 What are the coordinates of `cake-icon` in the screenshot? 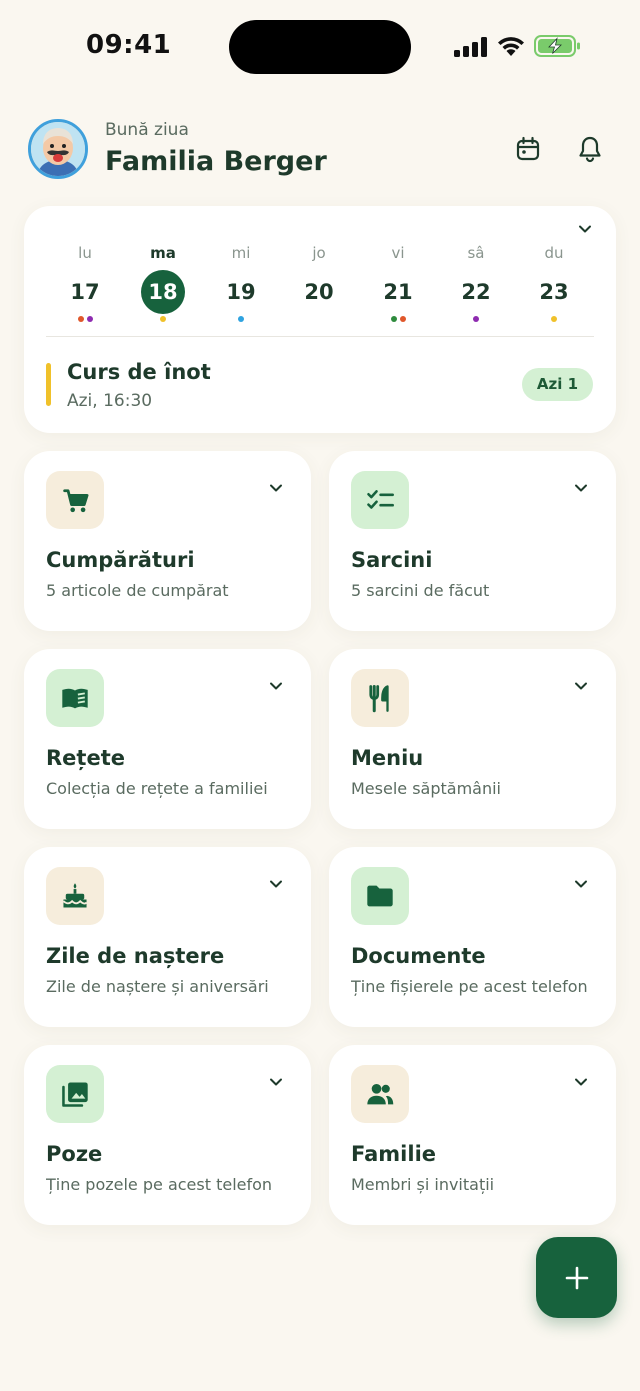 It's located at (75, 896).